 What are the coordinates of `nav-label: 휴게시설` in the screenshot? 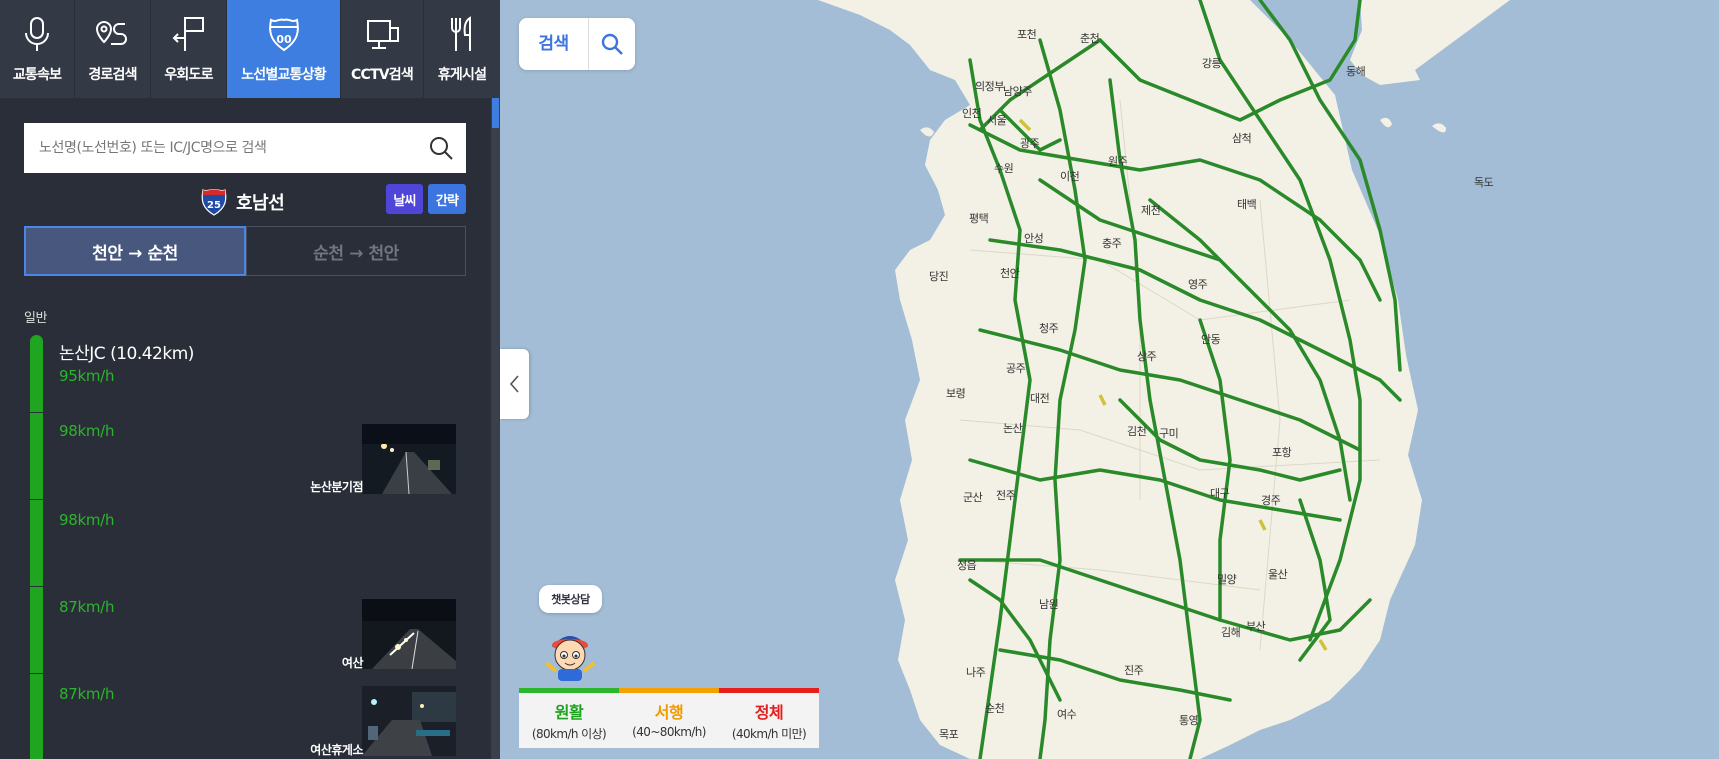 It's located at (462, 75).